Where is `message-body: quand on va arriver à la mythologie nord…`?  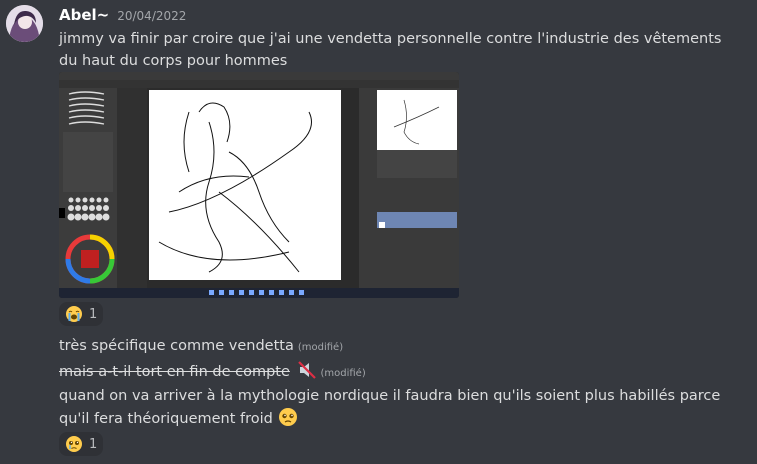
message-body: quand on va arriver à la mythologie nord… is located at coordinates (390, 407).